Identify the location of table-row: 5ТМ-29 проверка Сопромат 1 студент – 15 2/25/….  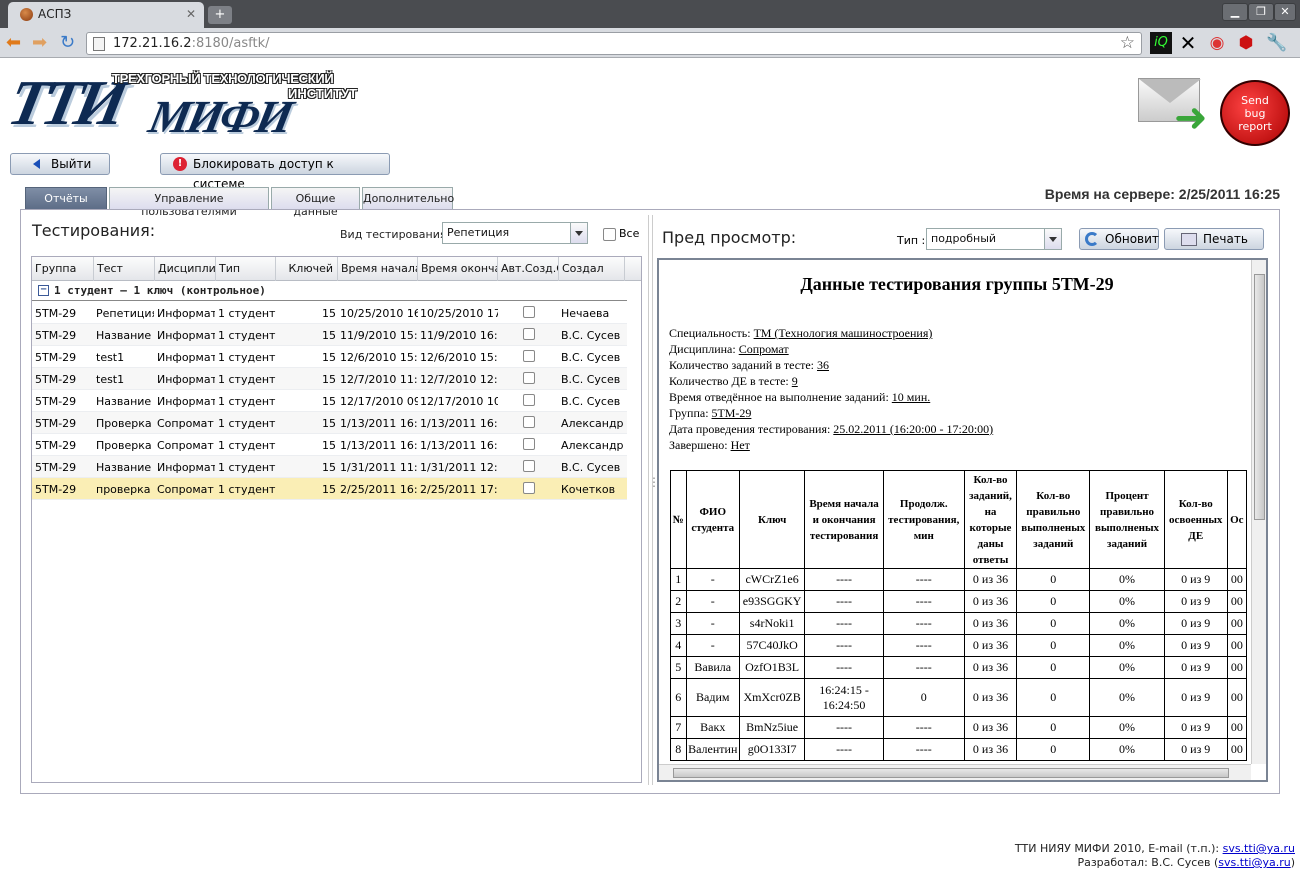
(329, 489).